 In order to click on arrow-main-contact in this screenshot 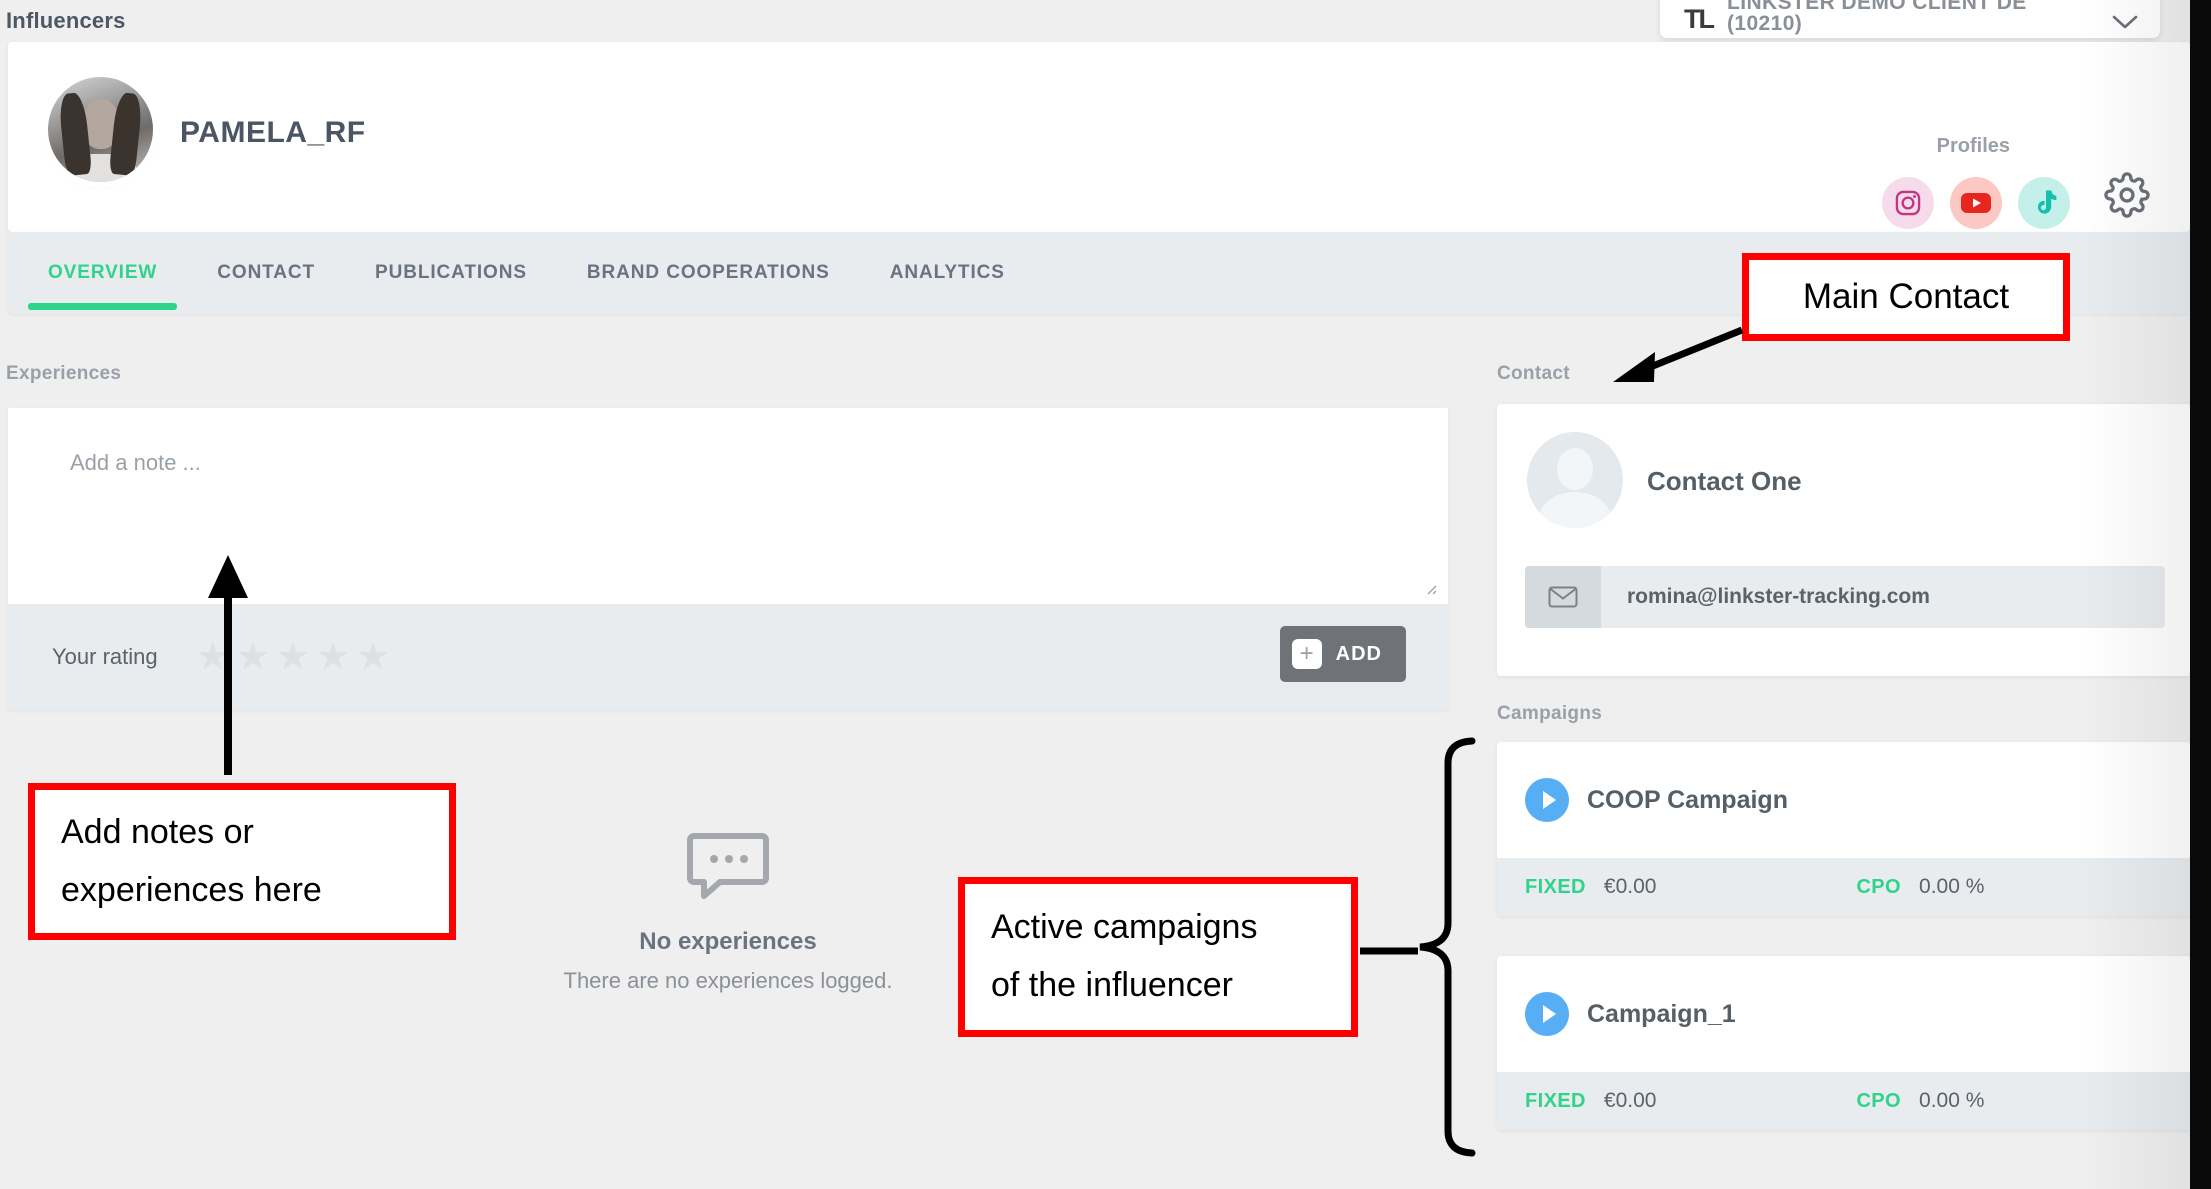, I will do `click(1678, 354)`.